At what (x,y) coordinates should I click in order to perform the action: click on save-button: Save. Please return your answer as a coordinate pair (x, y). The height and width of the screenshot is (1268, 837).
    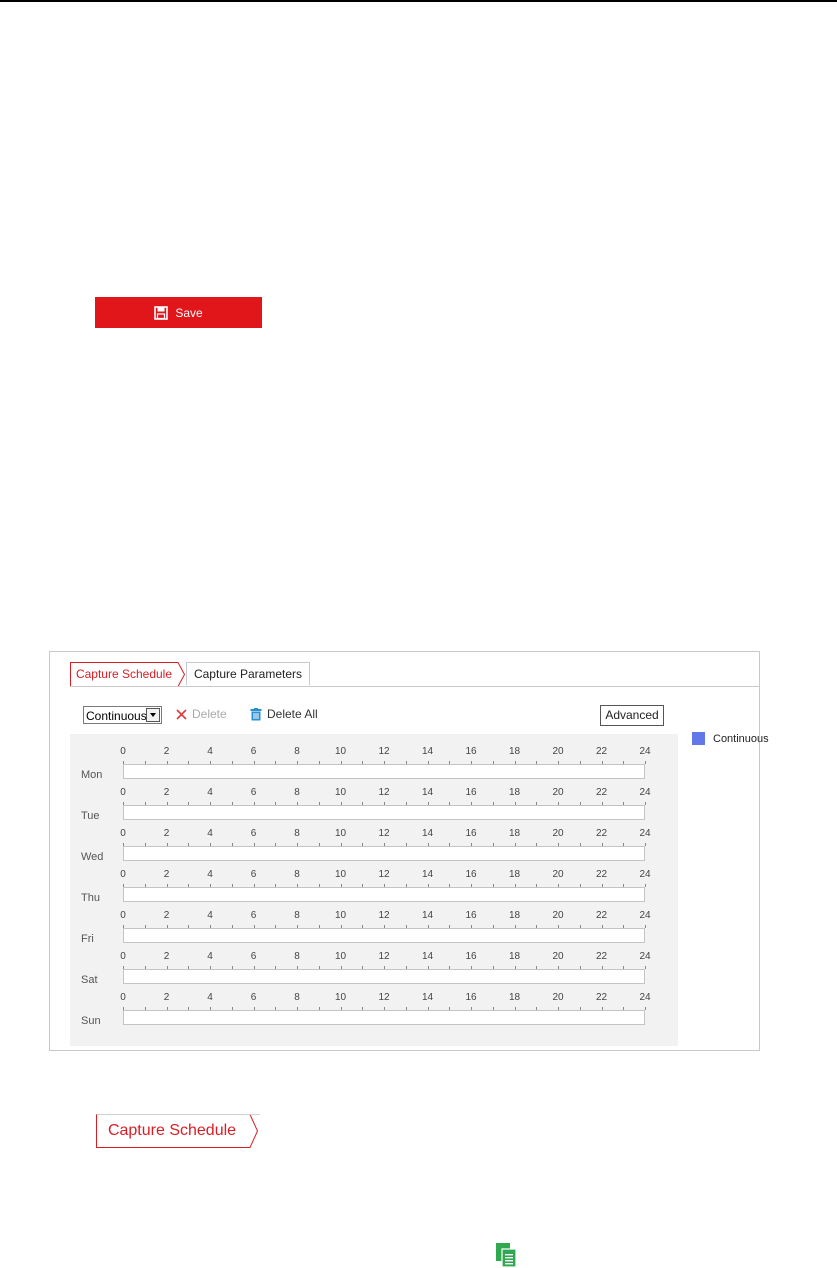
    Looking at the image, I should click on (178, 312).